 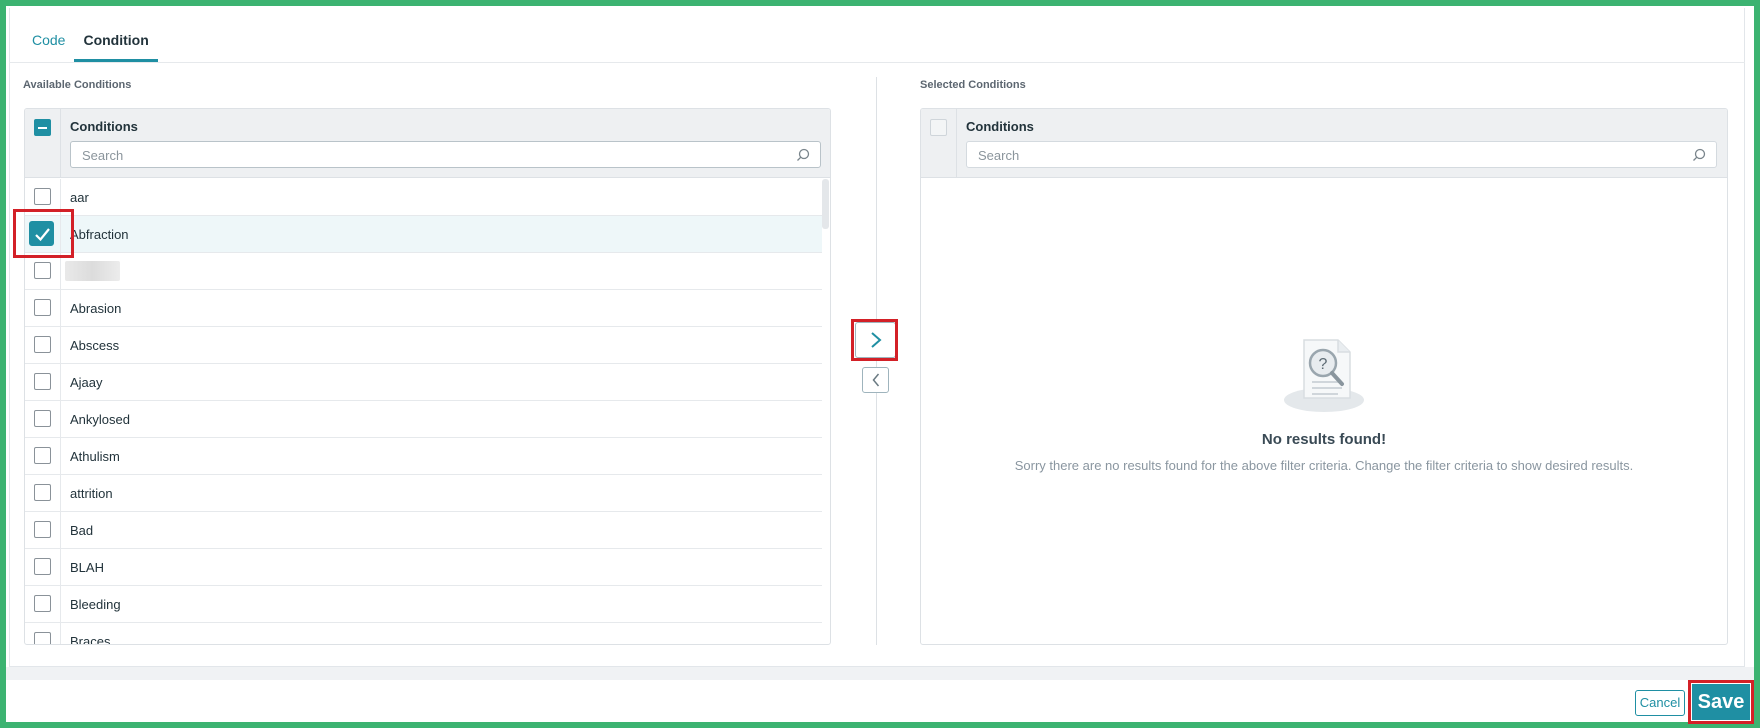 What do you see at coordinates (423, 382) in the screenshot?
I see `list-item: Ajaay` at bounding box center [423, 382].